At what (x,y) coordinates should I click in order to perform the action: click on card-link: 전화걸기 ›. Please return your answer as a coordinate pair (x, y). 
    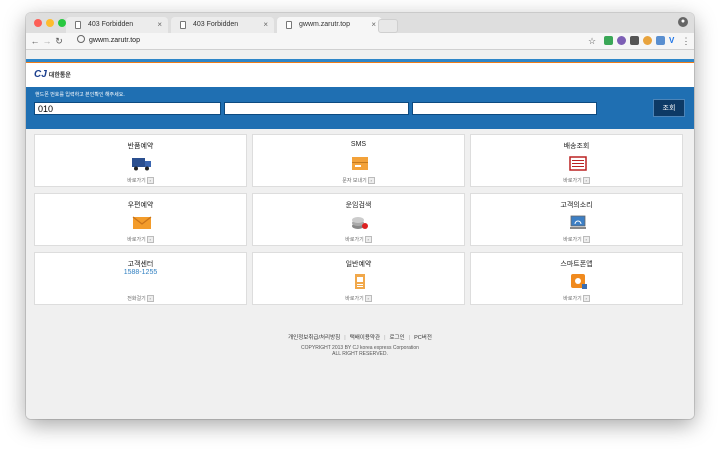
    Looking at the image, I should click on (140, 299).